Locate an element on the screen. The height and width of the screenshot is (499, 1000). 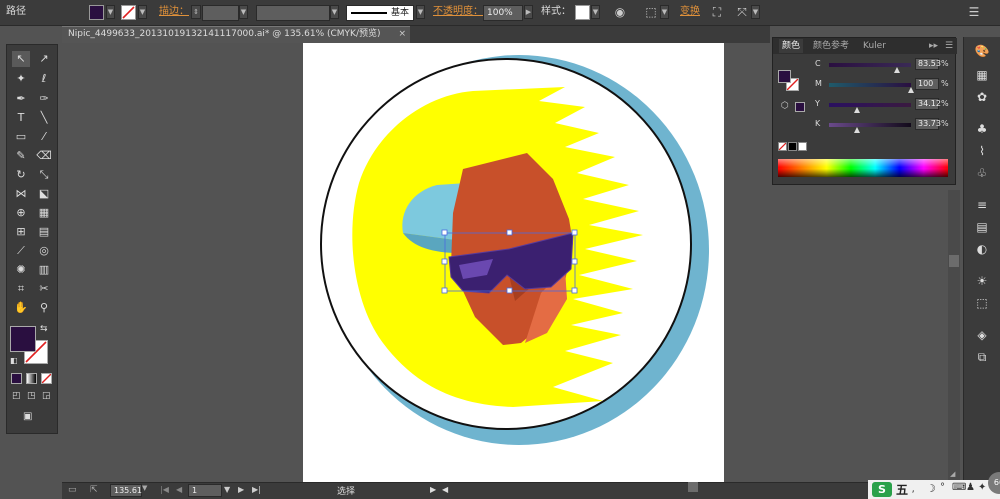
blend-tool-icon: ◎ is located at coordinates (44, 251).